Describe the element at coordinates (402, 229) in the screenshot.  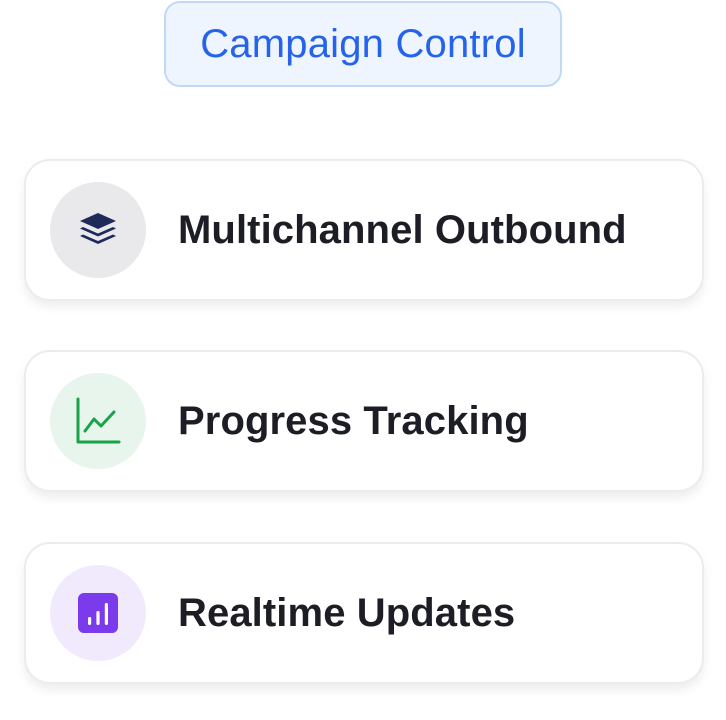
I see `feature-label: Multichannel Outbound` at that location.